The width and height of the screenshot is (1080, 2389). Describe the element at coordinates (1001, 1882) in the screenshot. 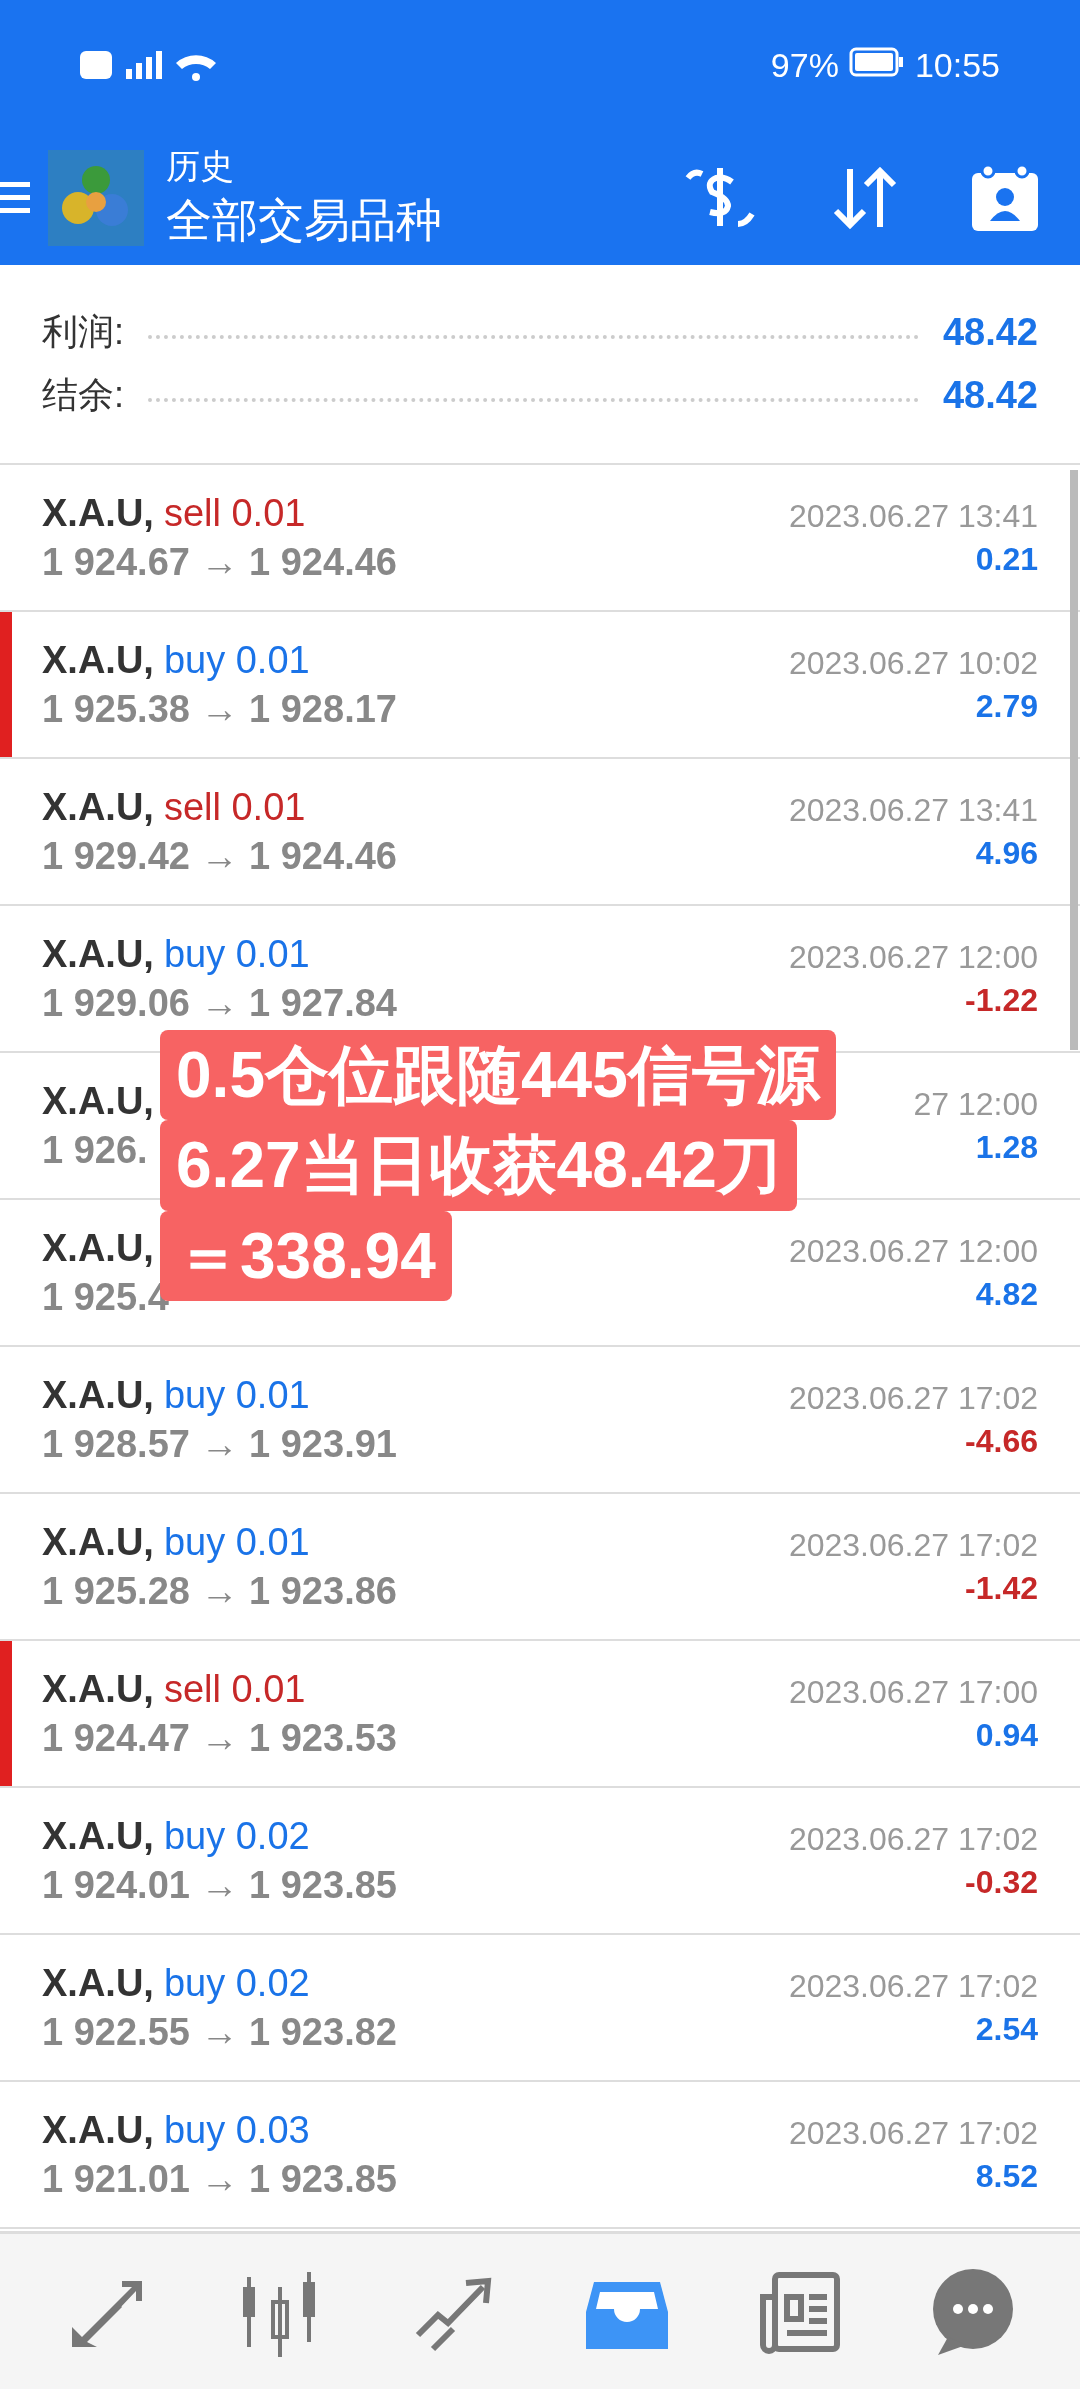

I see `trade-profit: -0.32` at that location.